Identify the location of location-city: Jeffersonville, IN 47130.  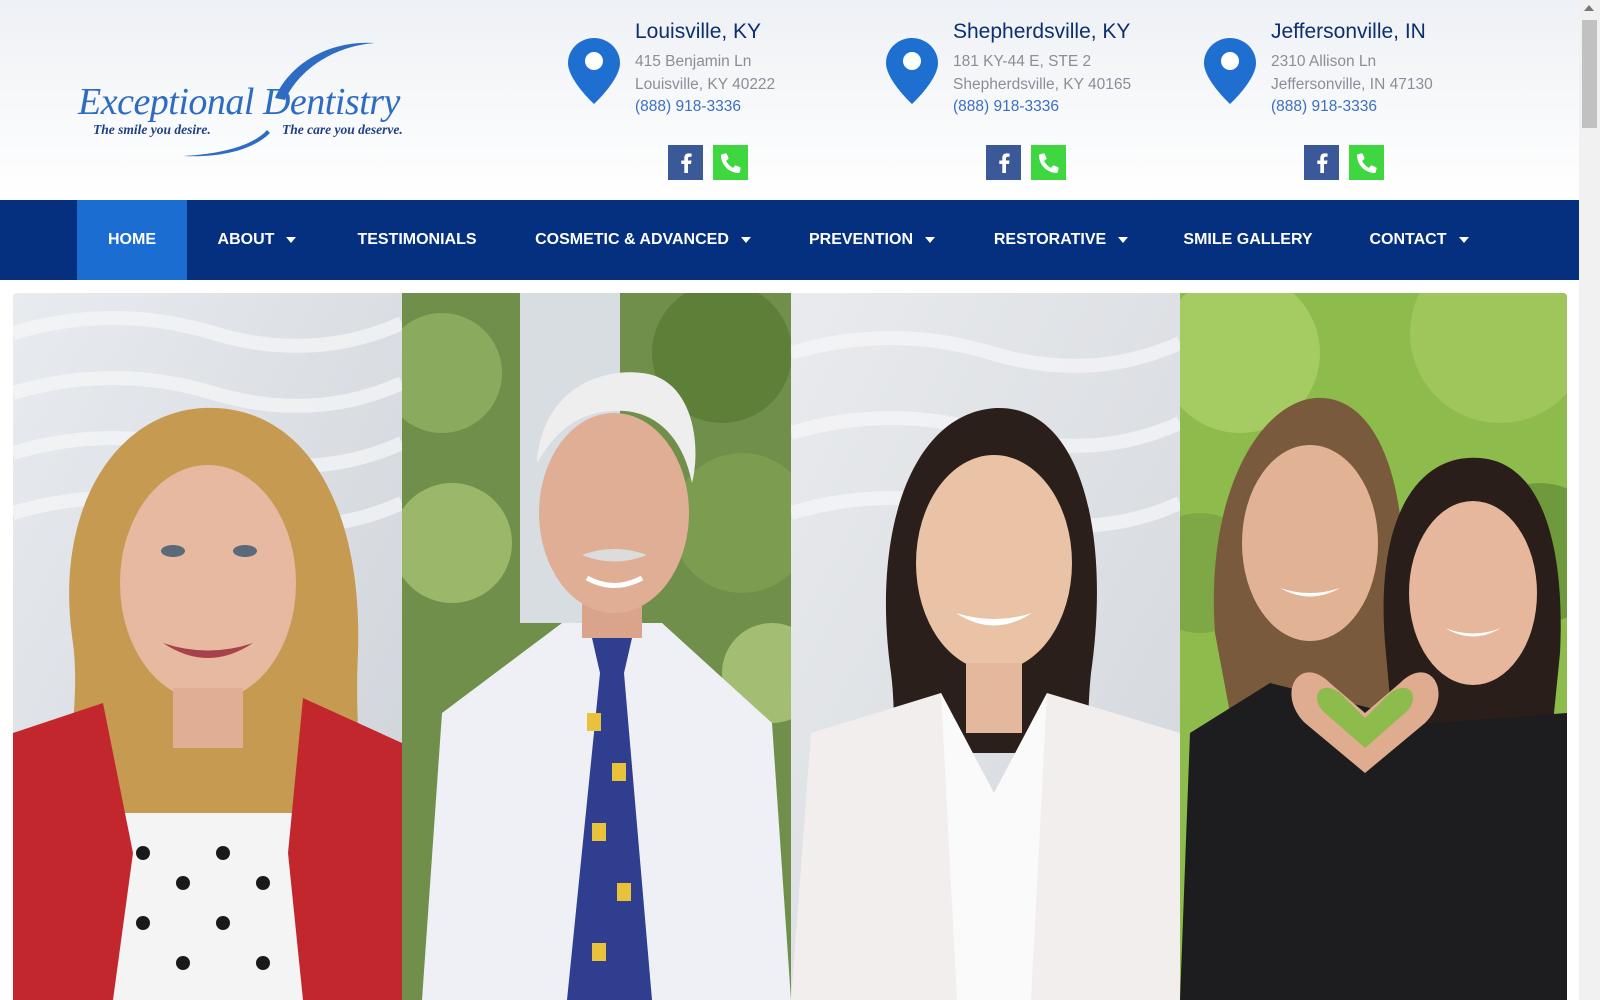
(1352, 84).